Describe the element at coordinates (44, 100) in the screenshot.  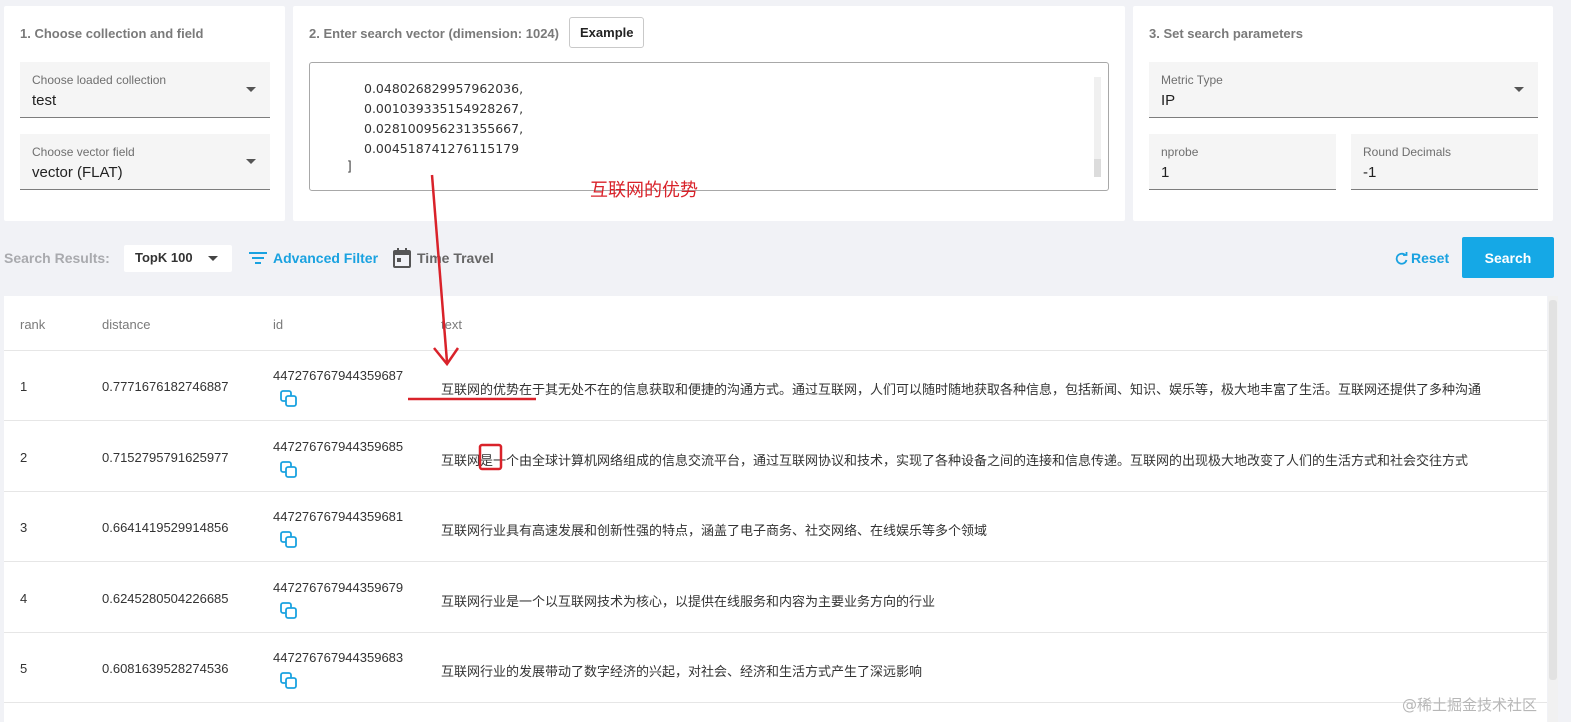
I see `collection-select-value: test` at that location.